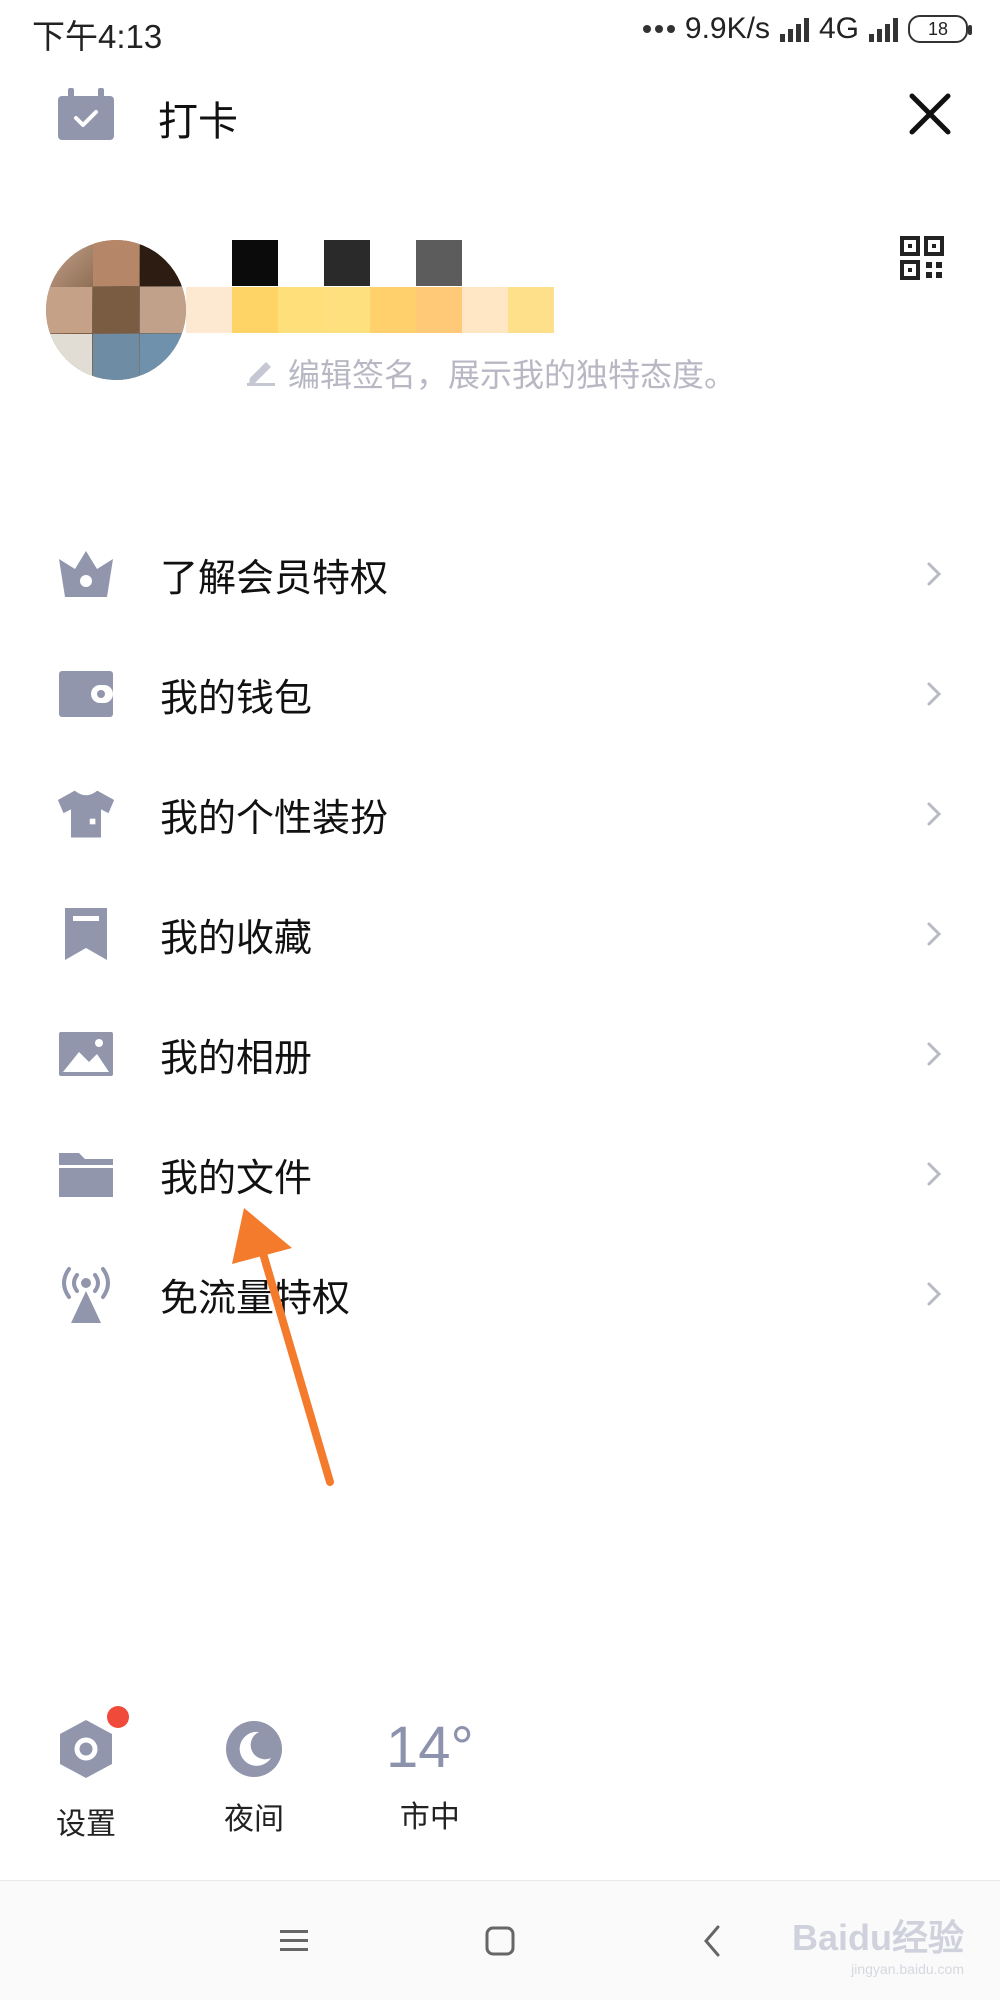 The height and width of the screenshot is (2000, 1000). I want to click on menu-label: 免流量特权, so click(255, 1298).